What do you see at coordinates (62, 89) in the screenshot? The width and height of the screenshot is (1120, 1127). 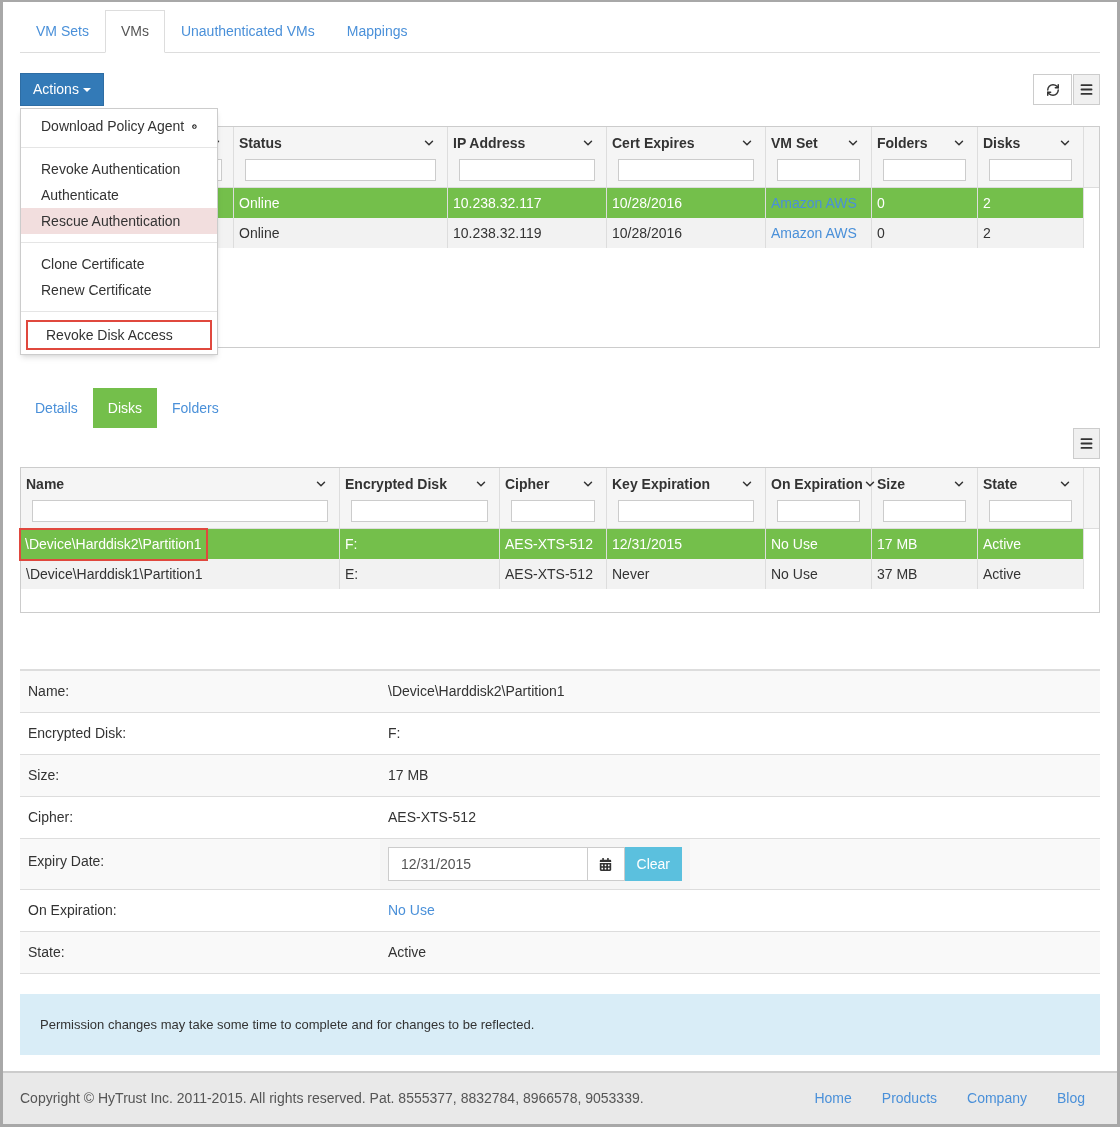 I see `actions-button: Actions` at bounding box center [62, 89].